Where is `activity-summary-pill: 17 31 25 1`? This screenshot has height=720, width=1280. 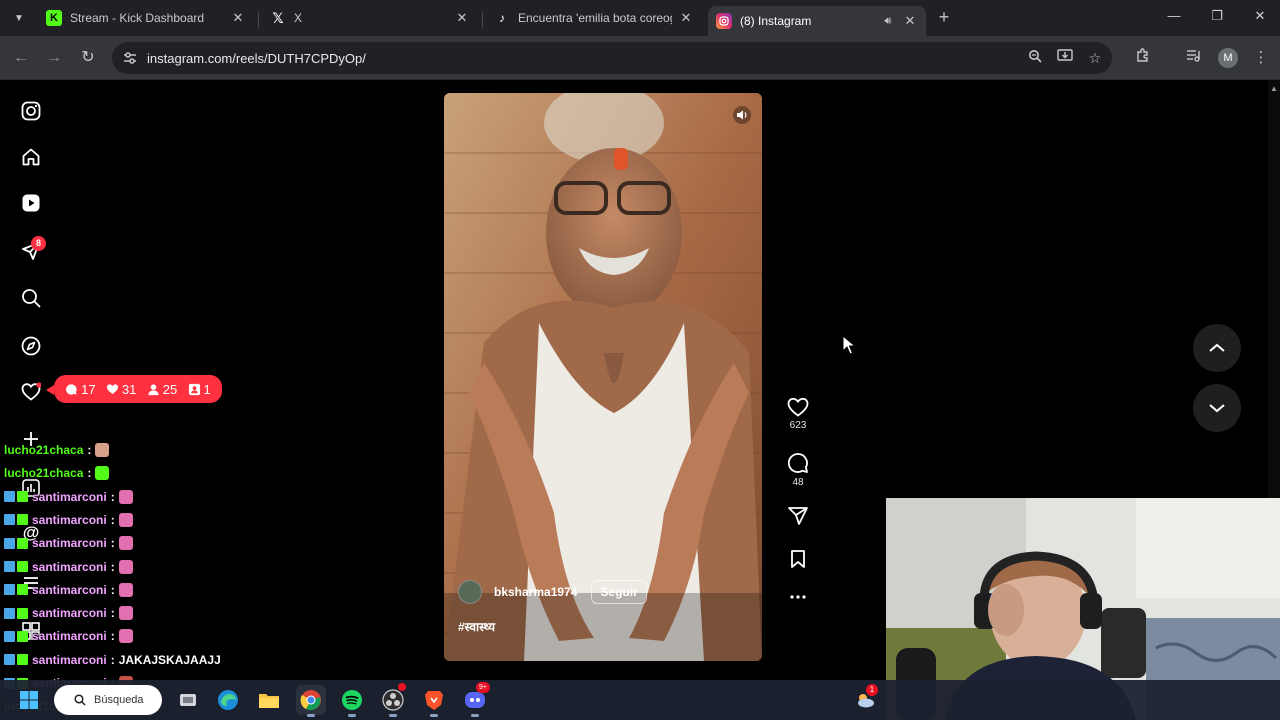
activity-summary-pill: 17 31 25 1 is located at coordinates (138, 389).